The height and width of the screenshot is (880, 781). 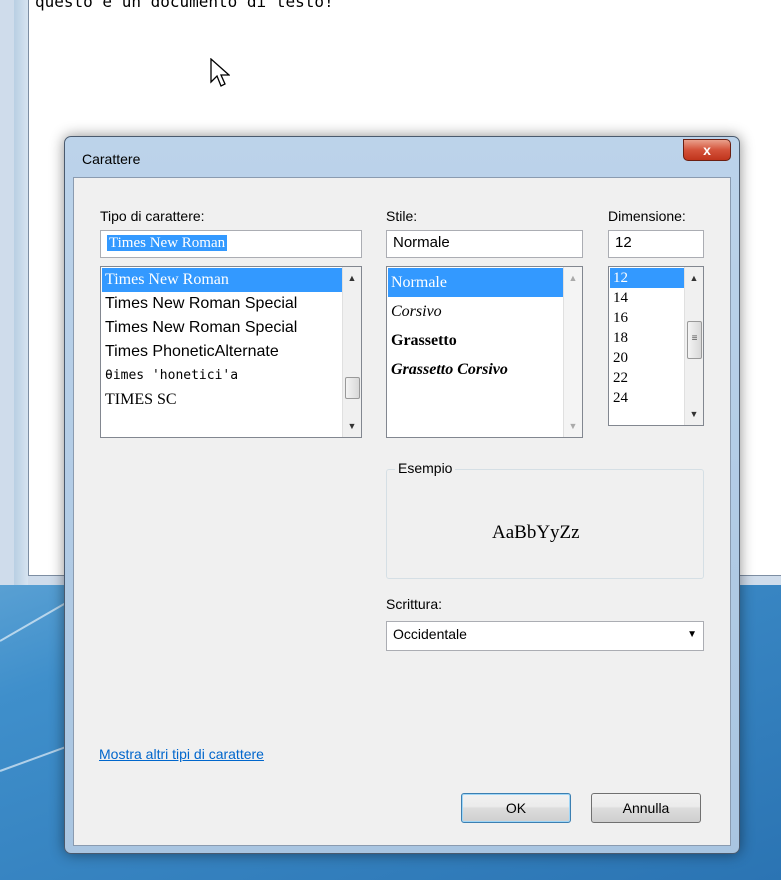 What do you see at coordinates (352, 388) in the screenshot?
I see `scroll-thumb` at bounding box center [352, 388].